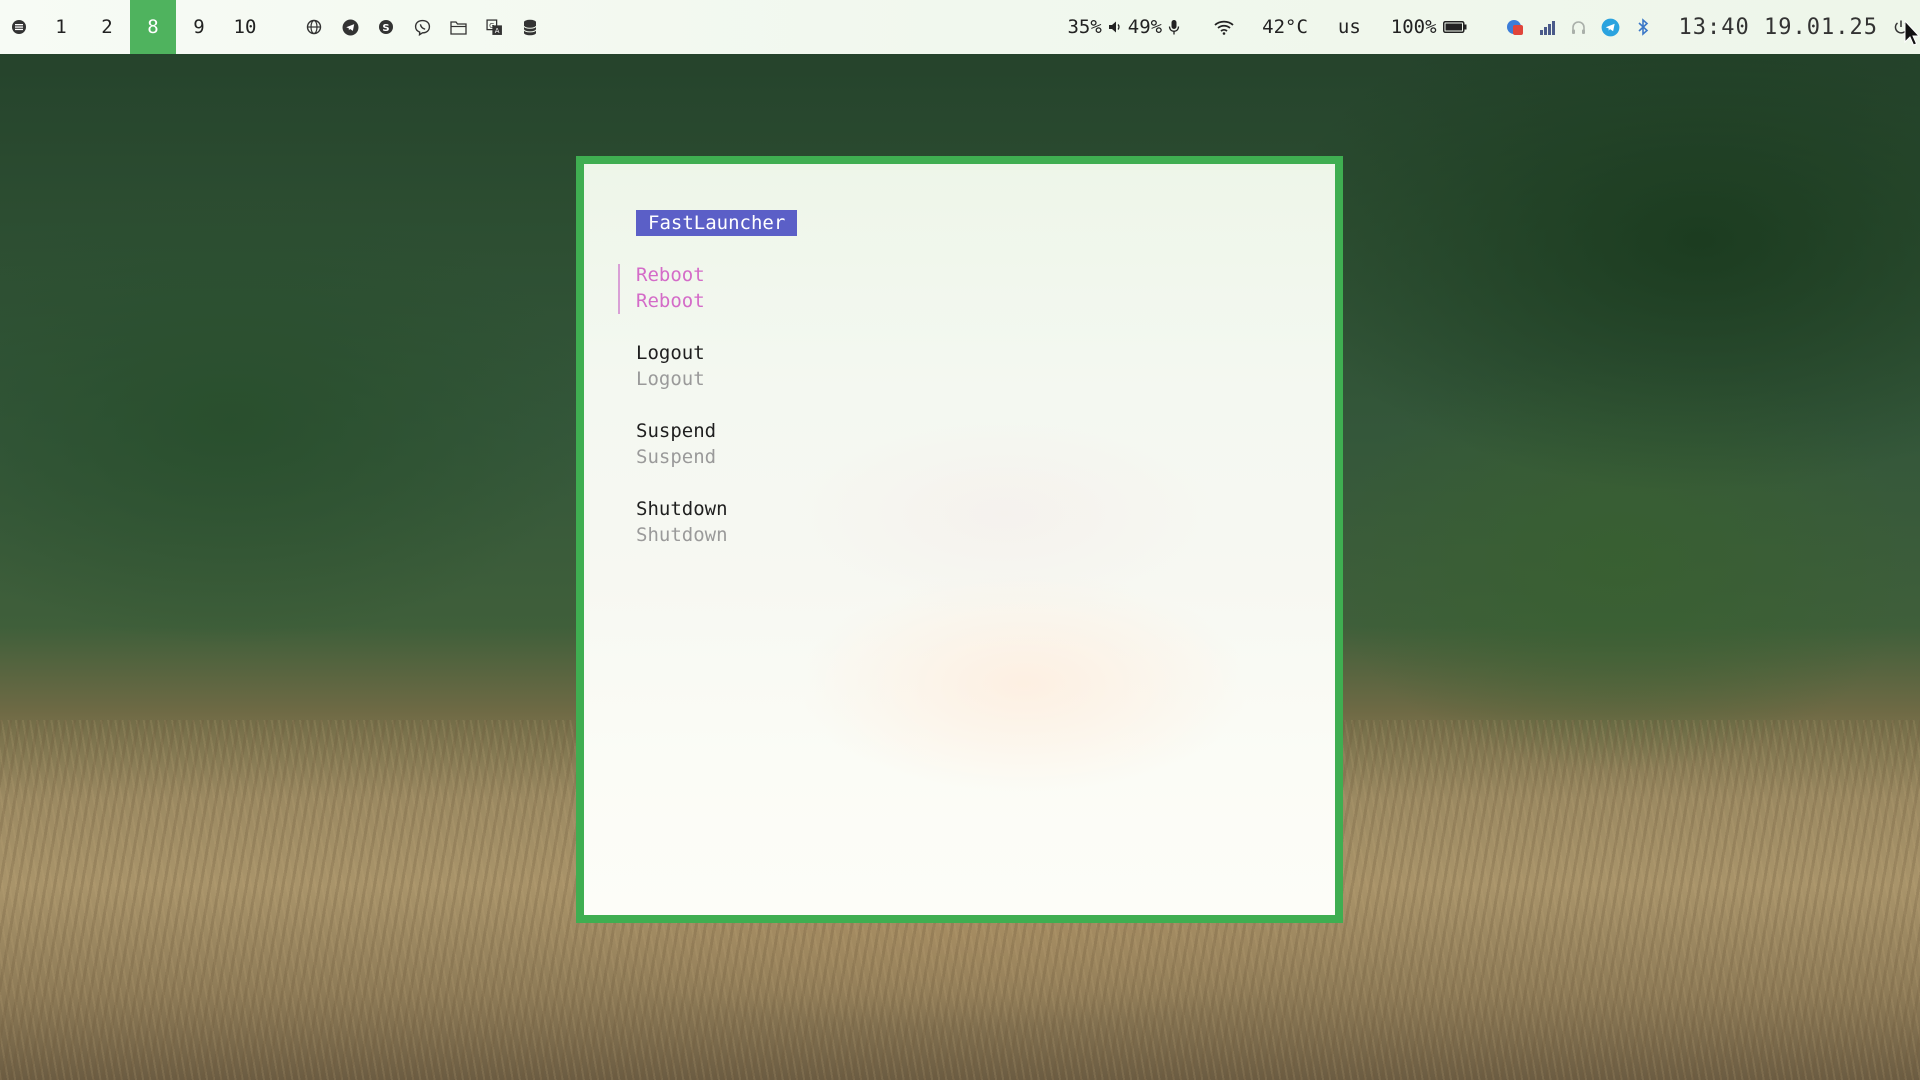  I want to click on entry-name: Logout, so click(670, 353).